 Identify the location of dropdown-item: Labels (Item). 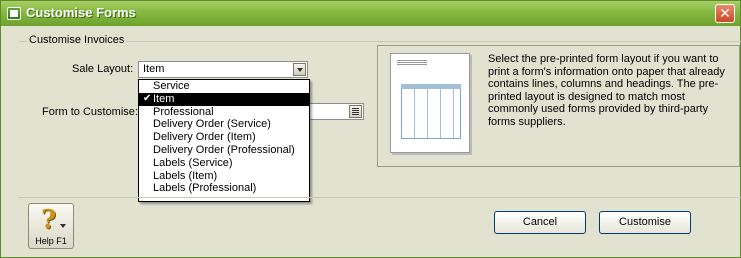
(224, 176).